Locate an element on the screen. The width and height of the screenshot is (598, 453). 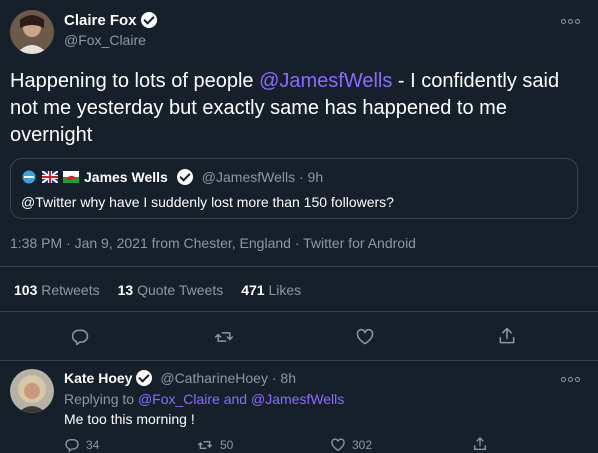
claire-fox-avatar is located at coordinates (32, 32).